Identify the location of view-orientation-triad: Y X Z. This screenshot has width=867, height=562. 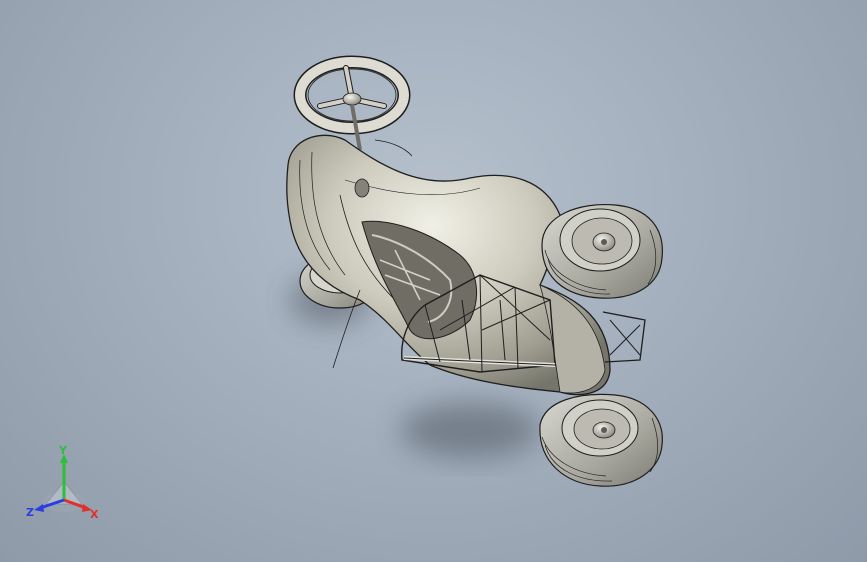
(66, 485).